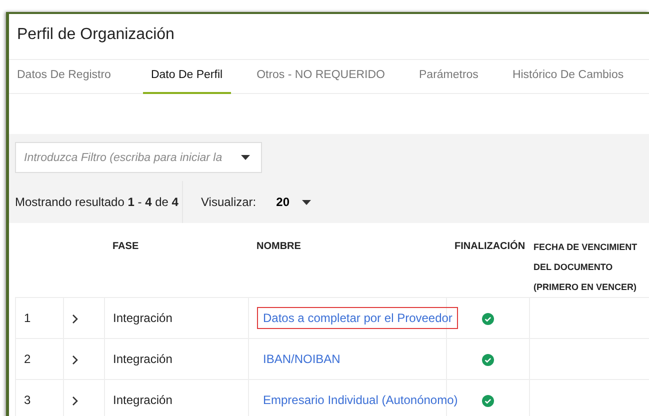 Image resolution: width=649 pixels, height=416 pixels. I want to click on page-size-select: 20, so click(293, 202).